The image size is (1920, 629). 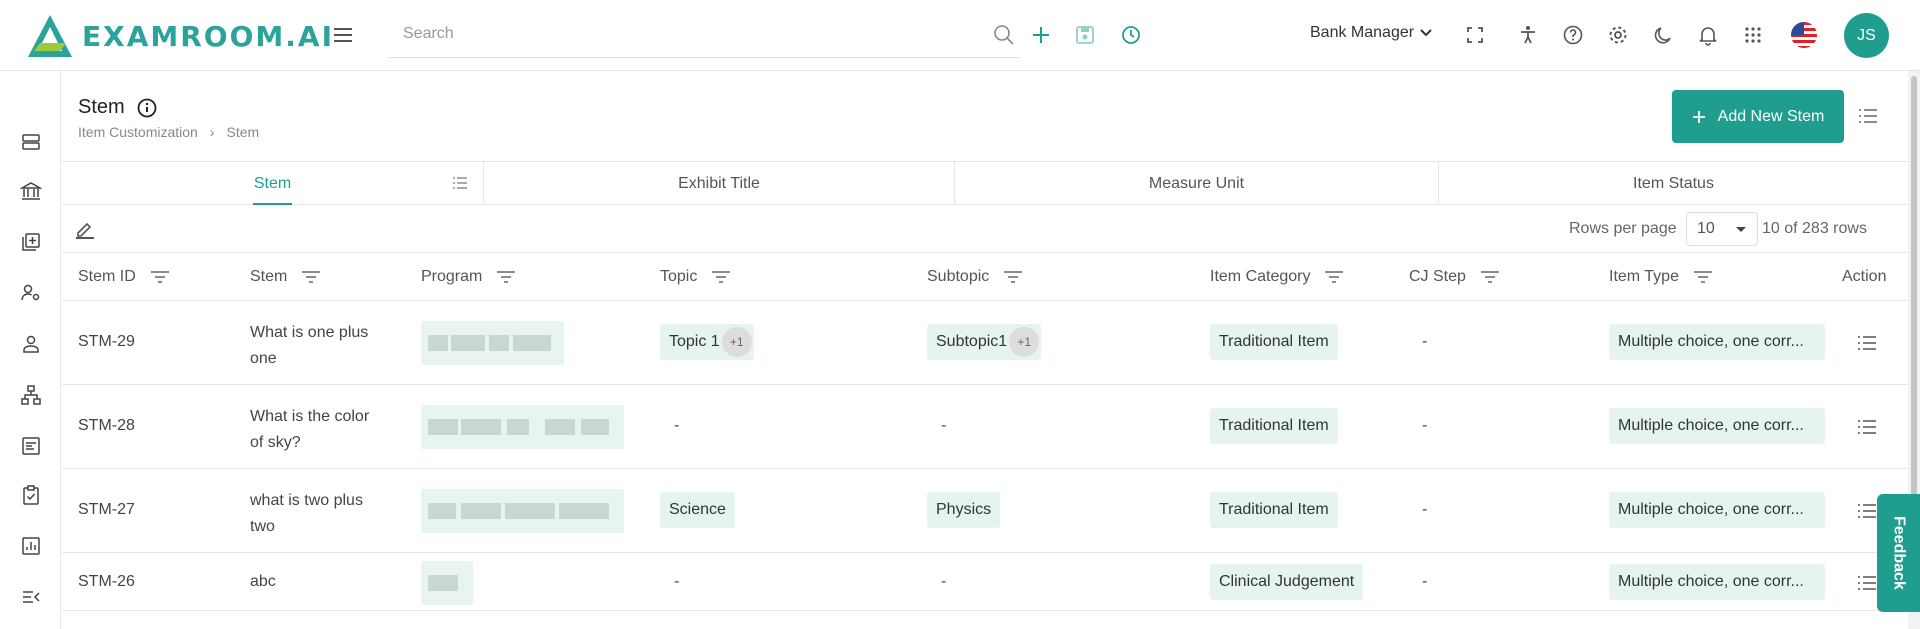 I want to click on tab-label: Stem, so click(x=272, y=183).